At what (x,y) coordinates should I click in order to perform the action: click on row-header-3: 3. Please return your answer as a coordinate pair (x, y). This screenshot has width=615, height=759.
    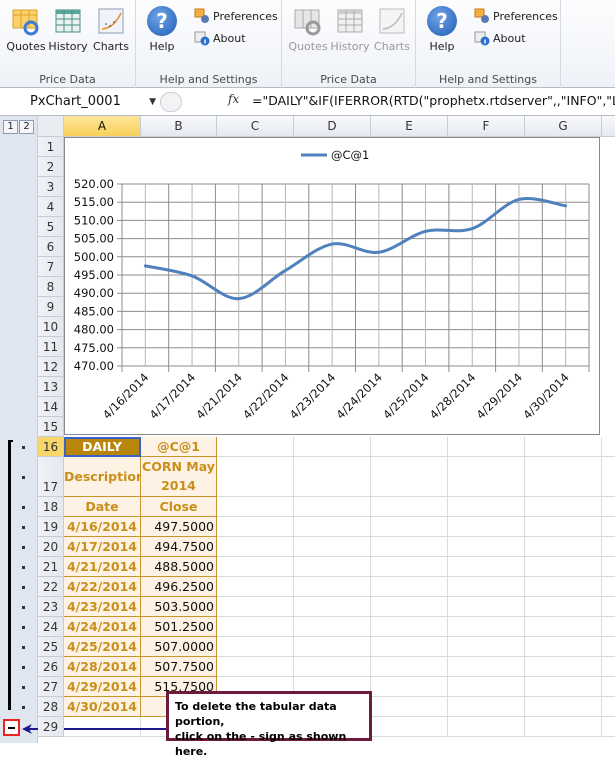
    Looking at the image, I should click on (51, 187).